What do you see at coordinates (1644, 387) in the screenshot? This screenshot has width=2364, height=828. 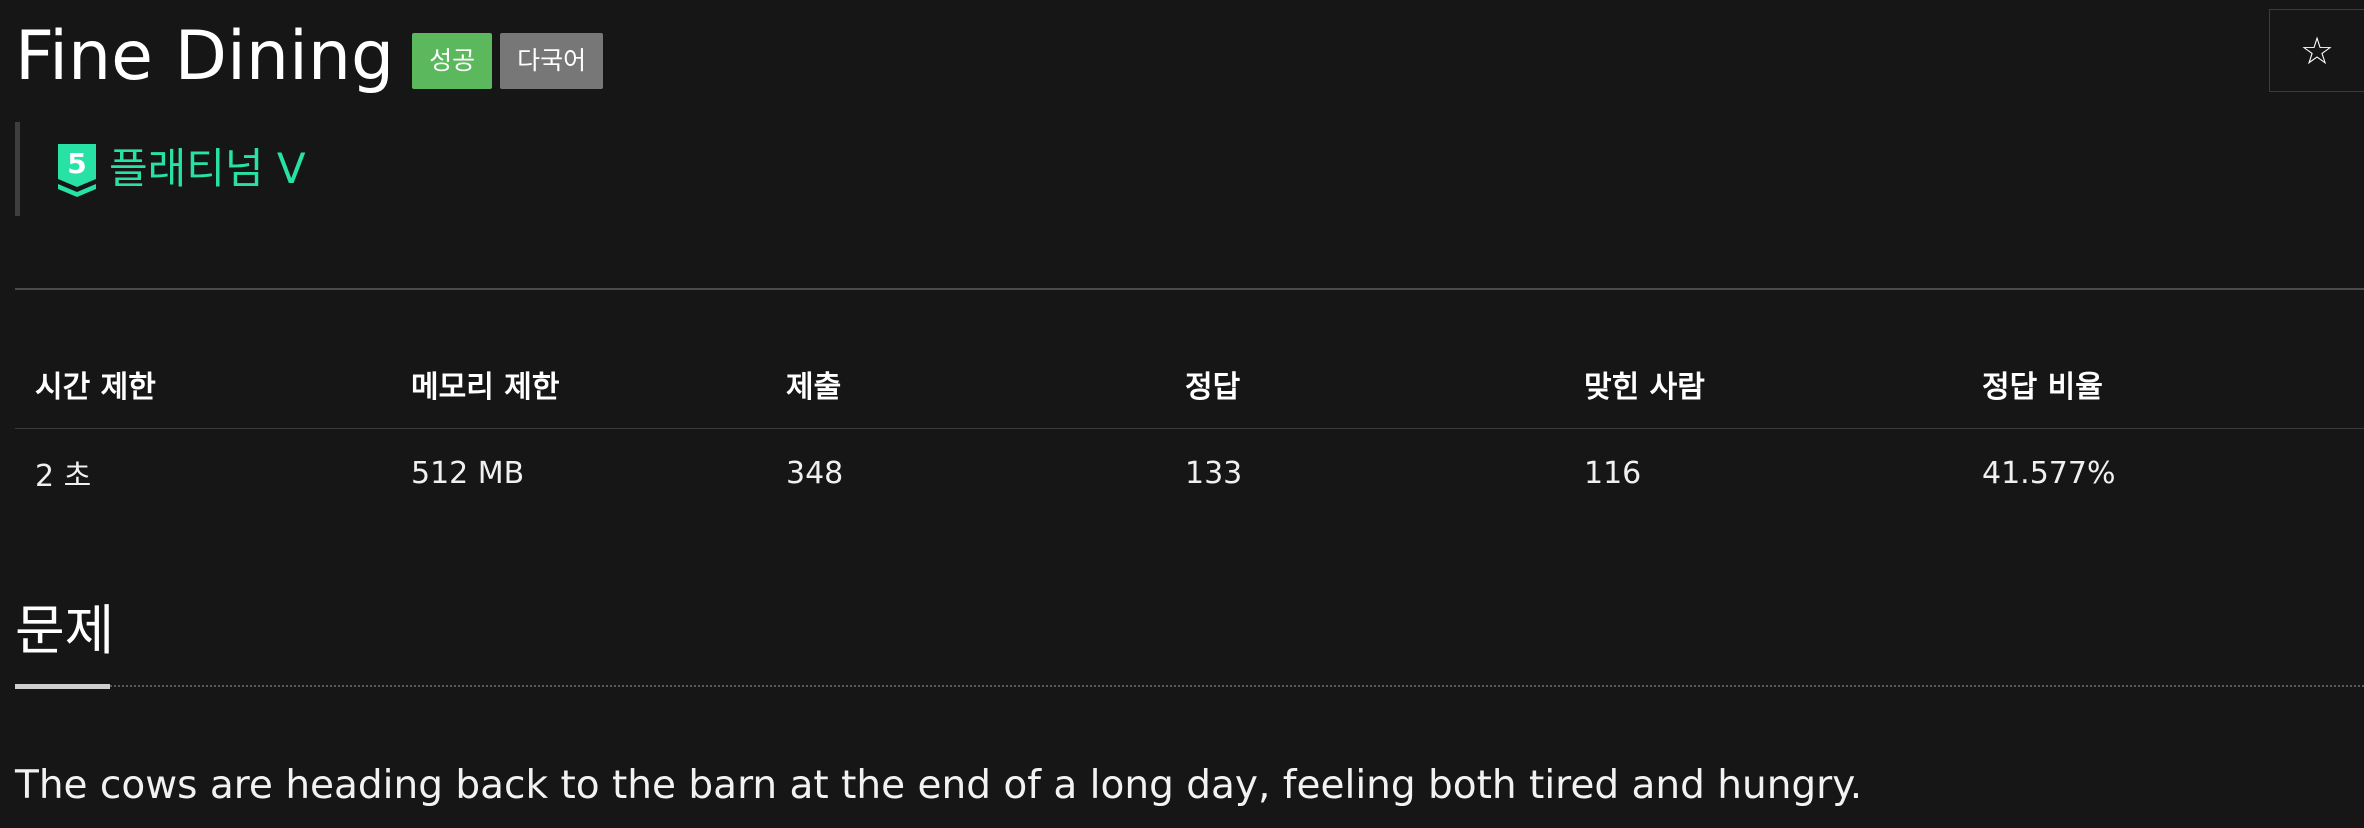 I see `solvers-header: 맞힌 사람` at bounding box center [1644, 387].